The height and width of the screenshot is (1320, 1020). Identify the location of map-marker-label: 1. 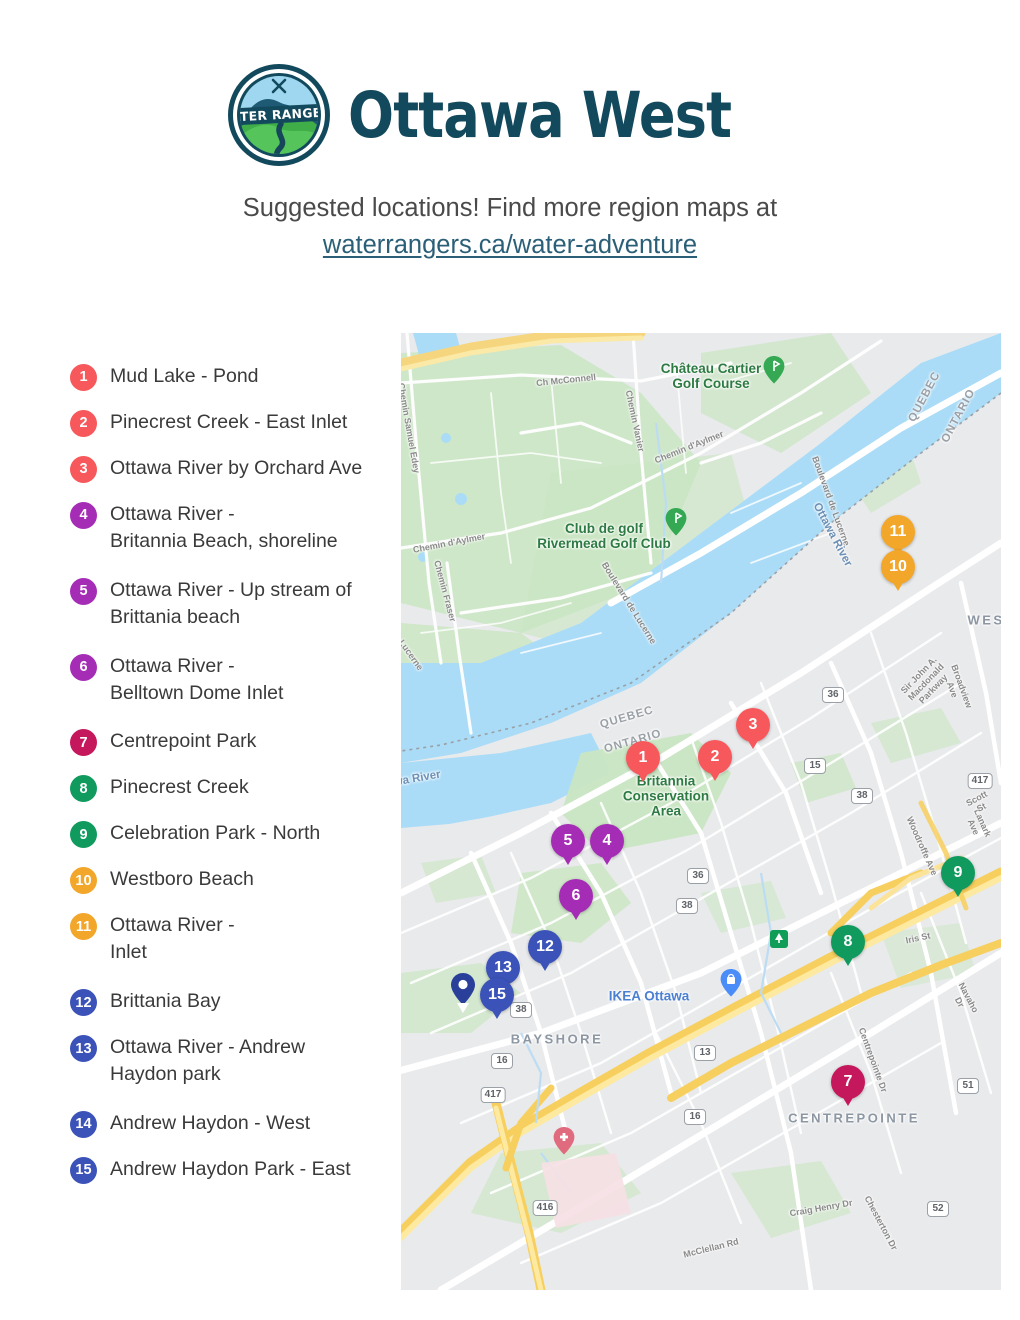
(643, 757).